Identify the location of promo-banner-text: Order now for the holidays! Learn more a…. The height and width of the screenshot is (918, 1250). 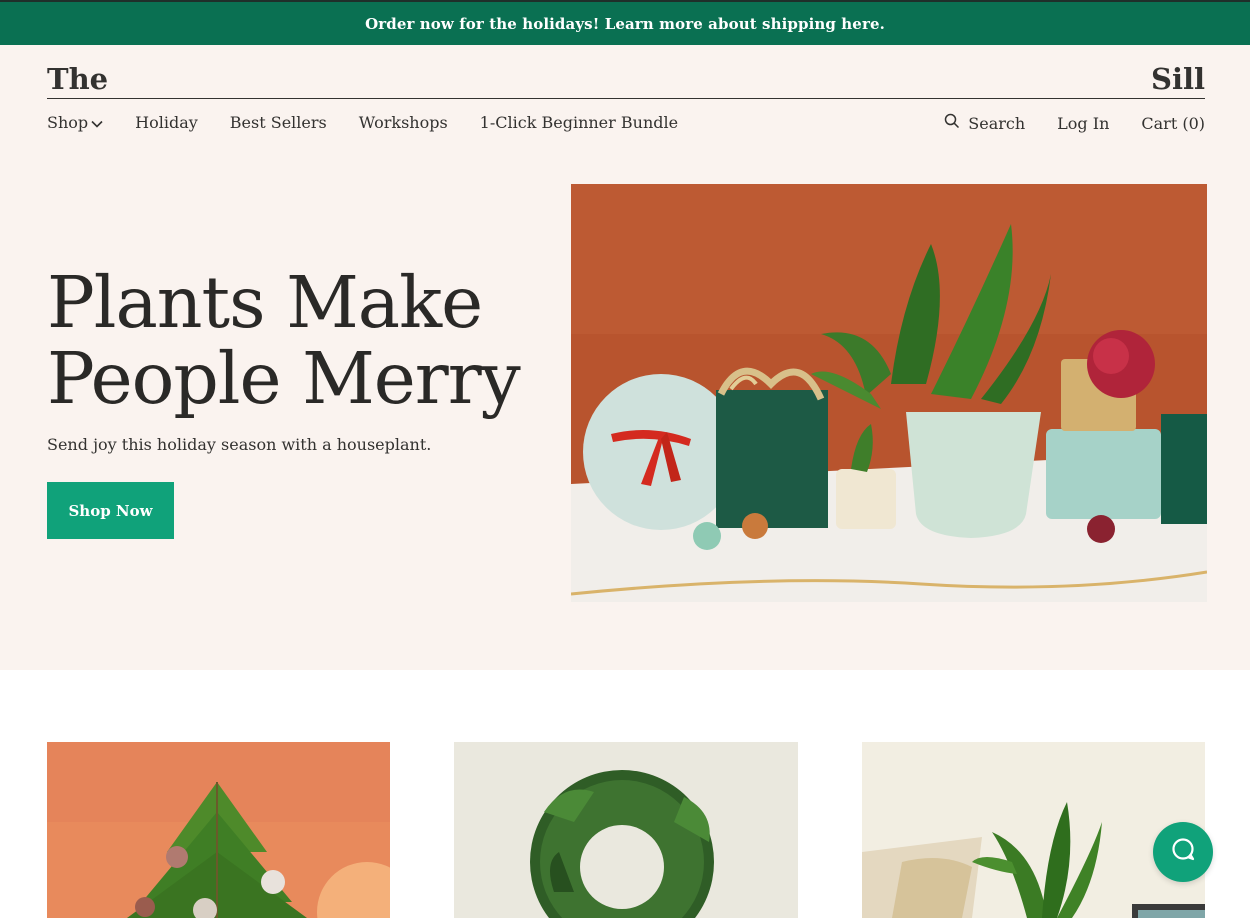
(625, 24).